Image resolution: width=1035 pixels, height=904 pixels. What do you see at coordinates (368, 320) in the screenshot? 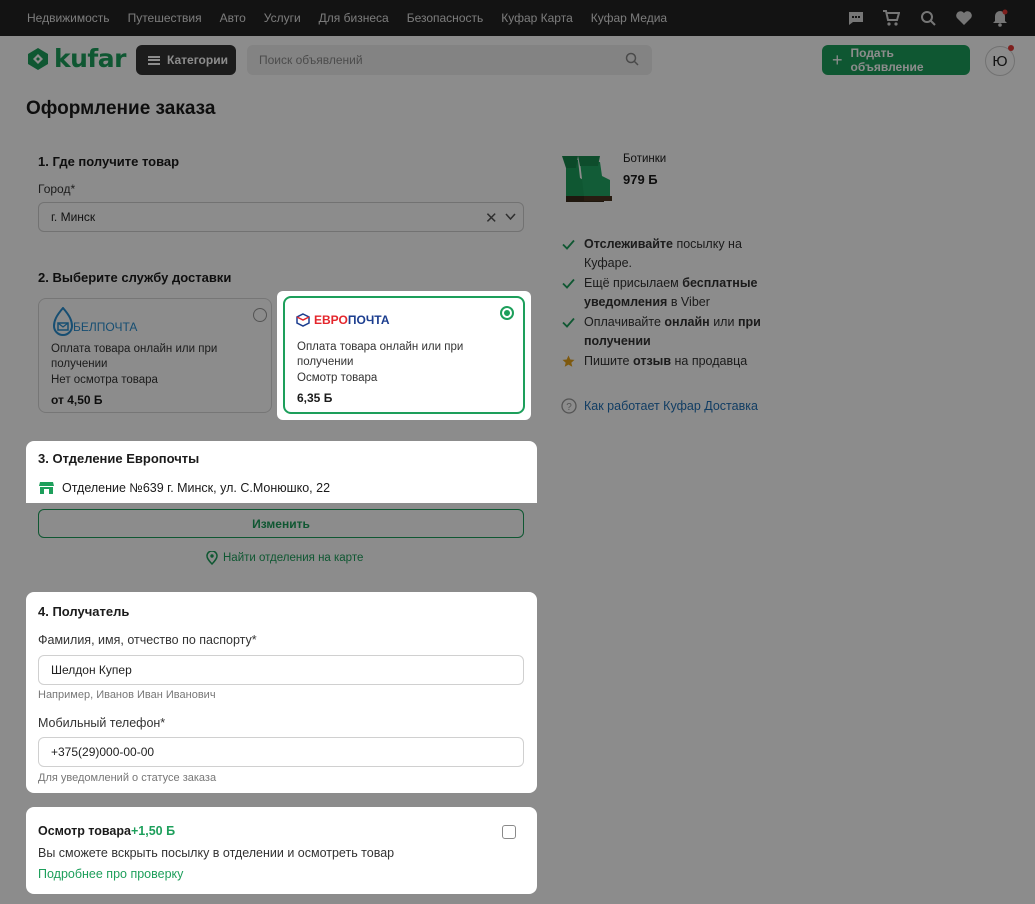
I see `europochta-logo-blue: ПОЧТА` at bounding box center [368, 320].